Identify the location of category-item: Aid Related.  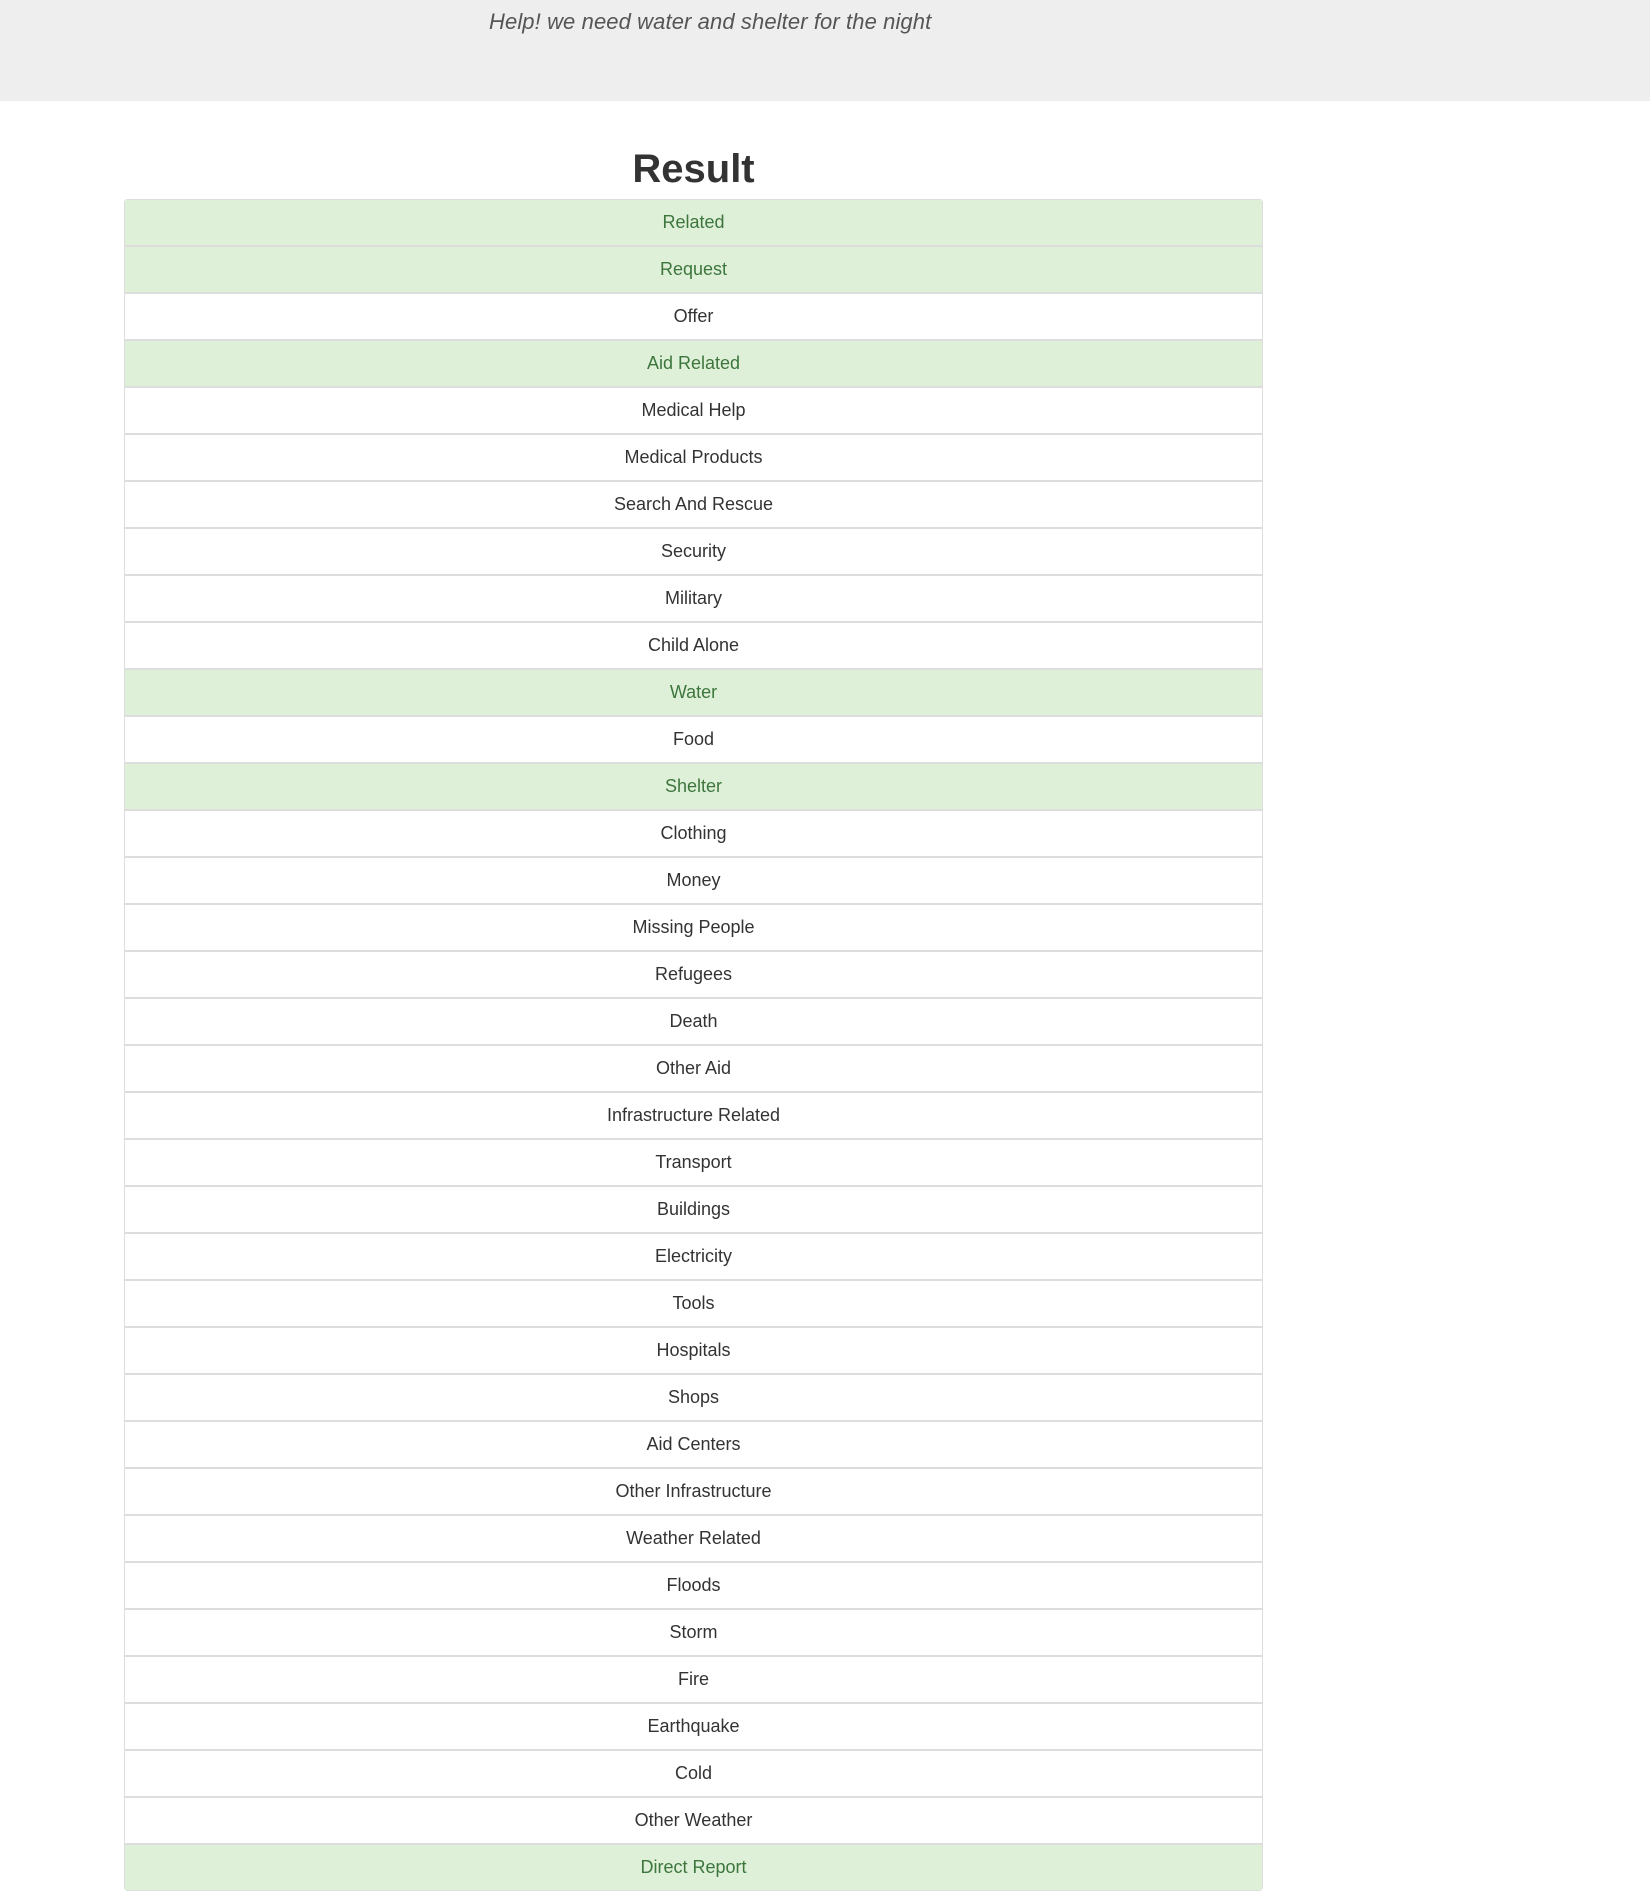
(693, 363).